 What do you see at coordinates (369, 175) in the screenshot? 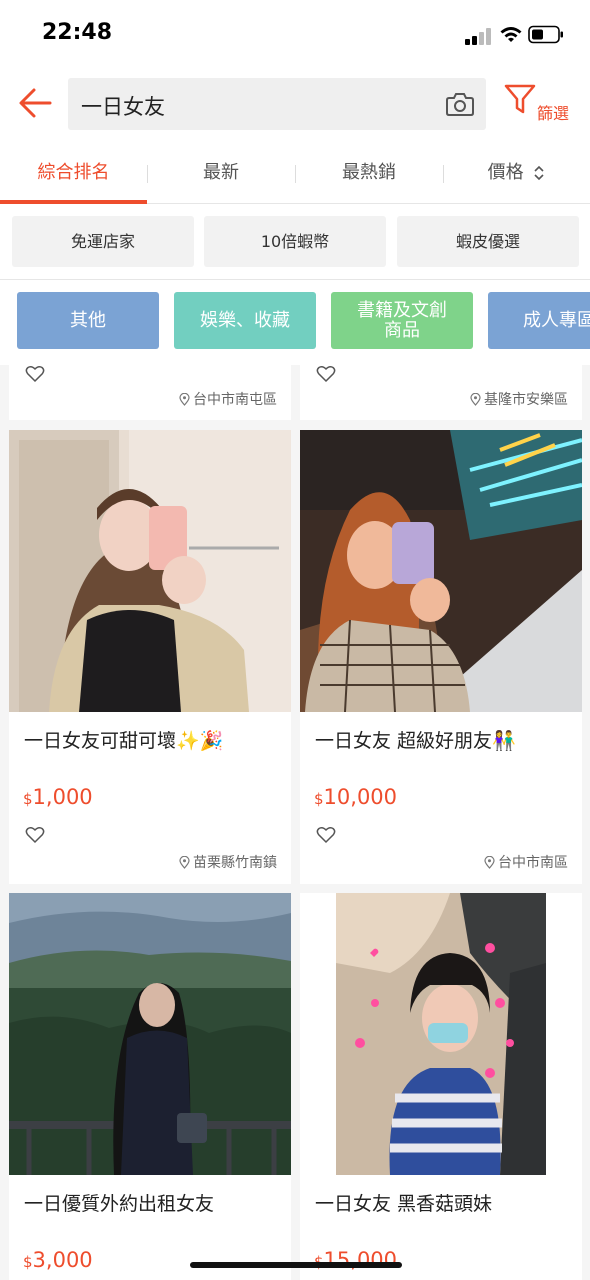
I see `tab-top-sales: 最熱銷` at bounding box center [369, 175].